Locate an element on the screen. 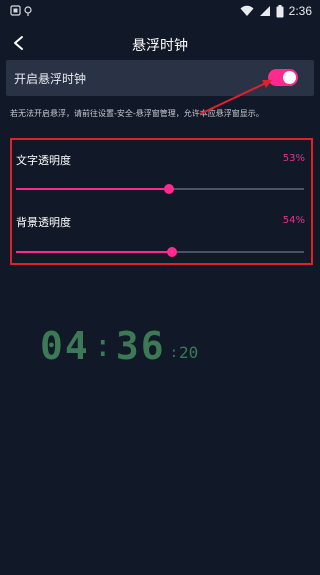  clock-preview: 04 : 36 : 20 is located at coordinates (119, 346).